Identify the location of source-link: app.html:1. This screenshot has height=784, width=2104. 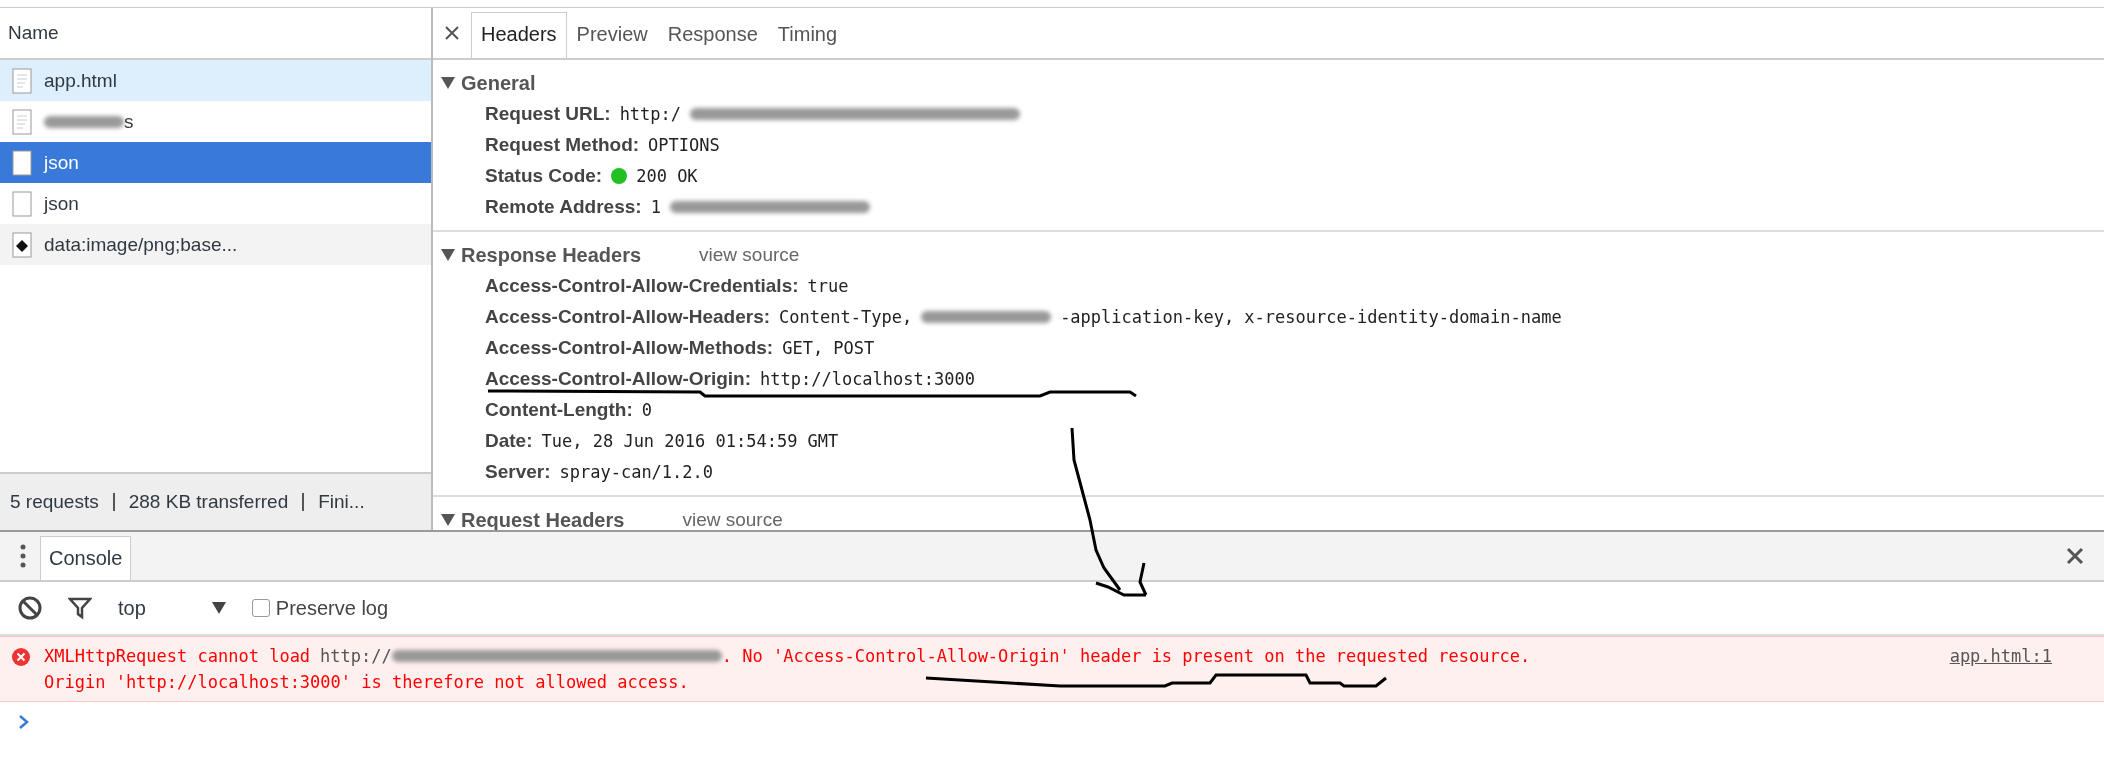
(2000, 656).